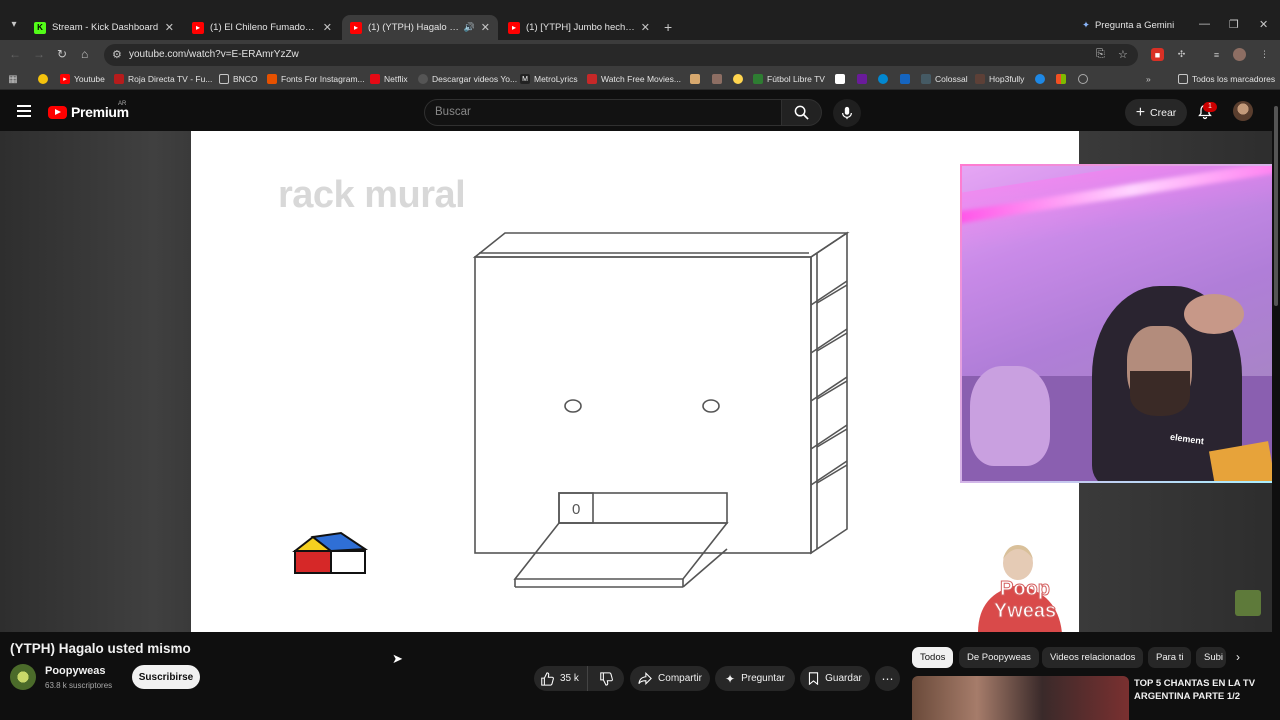  What do you see at coordinates (603, 112) in the screenshot?
I see `search-input: Buscar` at bounding box center [603, 112].